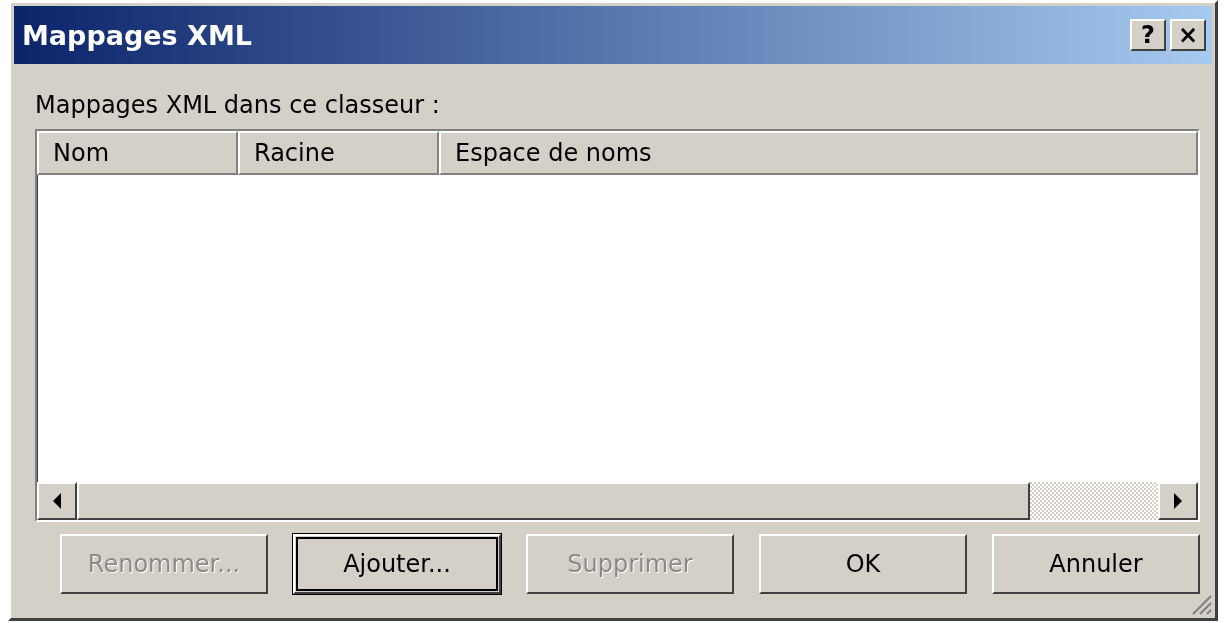  I want to click on title-bar-button: ×, so click(1188, 35).